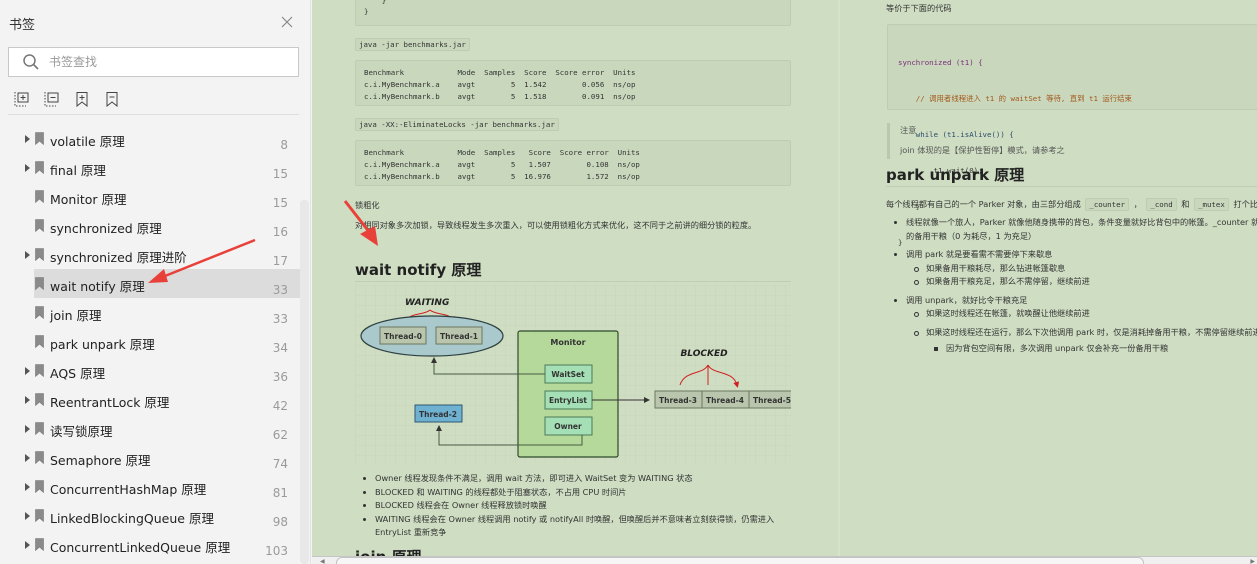  I want to click on bookmark-item: Monitor 原理 15, so click(150, 196).